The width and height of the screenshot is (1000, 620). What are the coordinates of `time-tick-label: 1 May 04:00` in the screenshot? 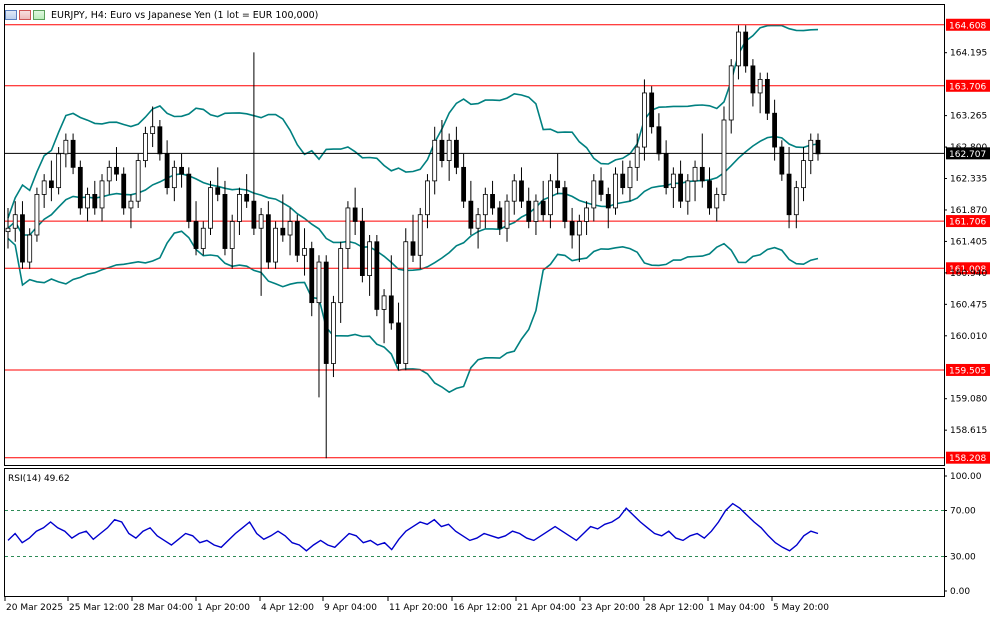 It's located at (737, 608).